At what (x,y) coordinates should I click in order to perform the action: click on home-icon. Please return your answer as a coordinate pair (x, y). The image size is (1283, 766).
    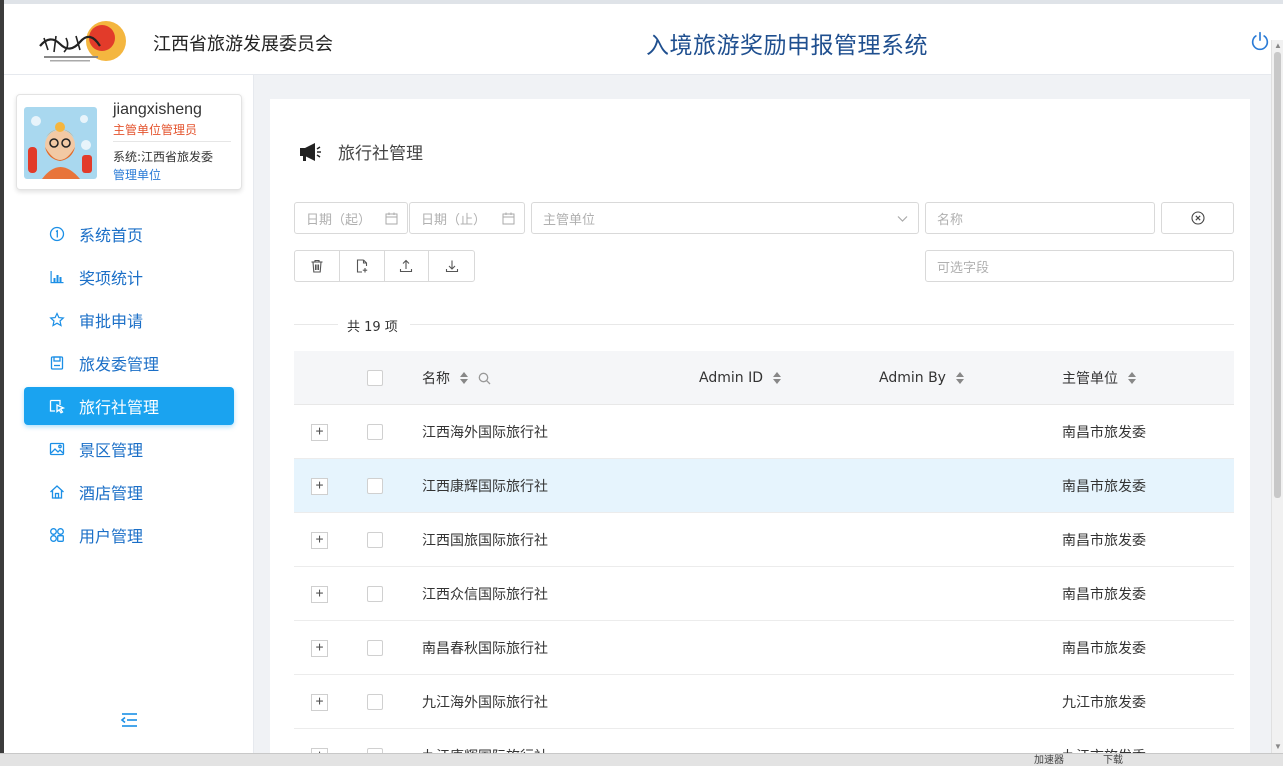
    Looking at the image, I should click on (57, 492).